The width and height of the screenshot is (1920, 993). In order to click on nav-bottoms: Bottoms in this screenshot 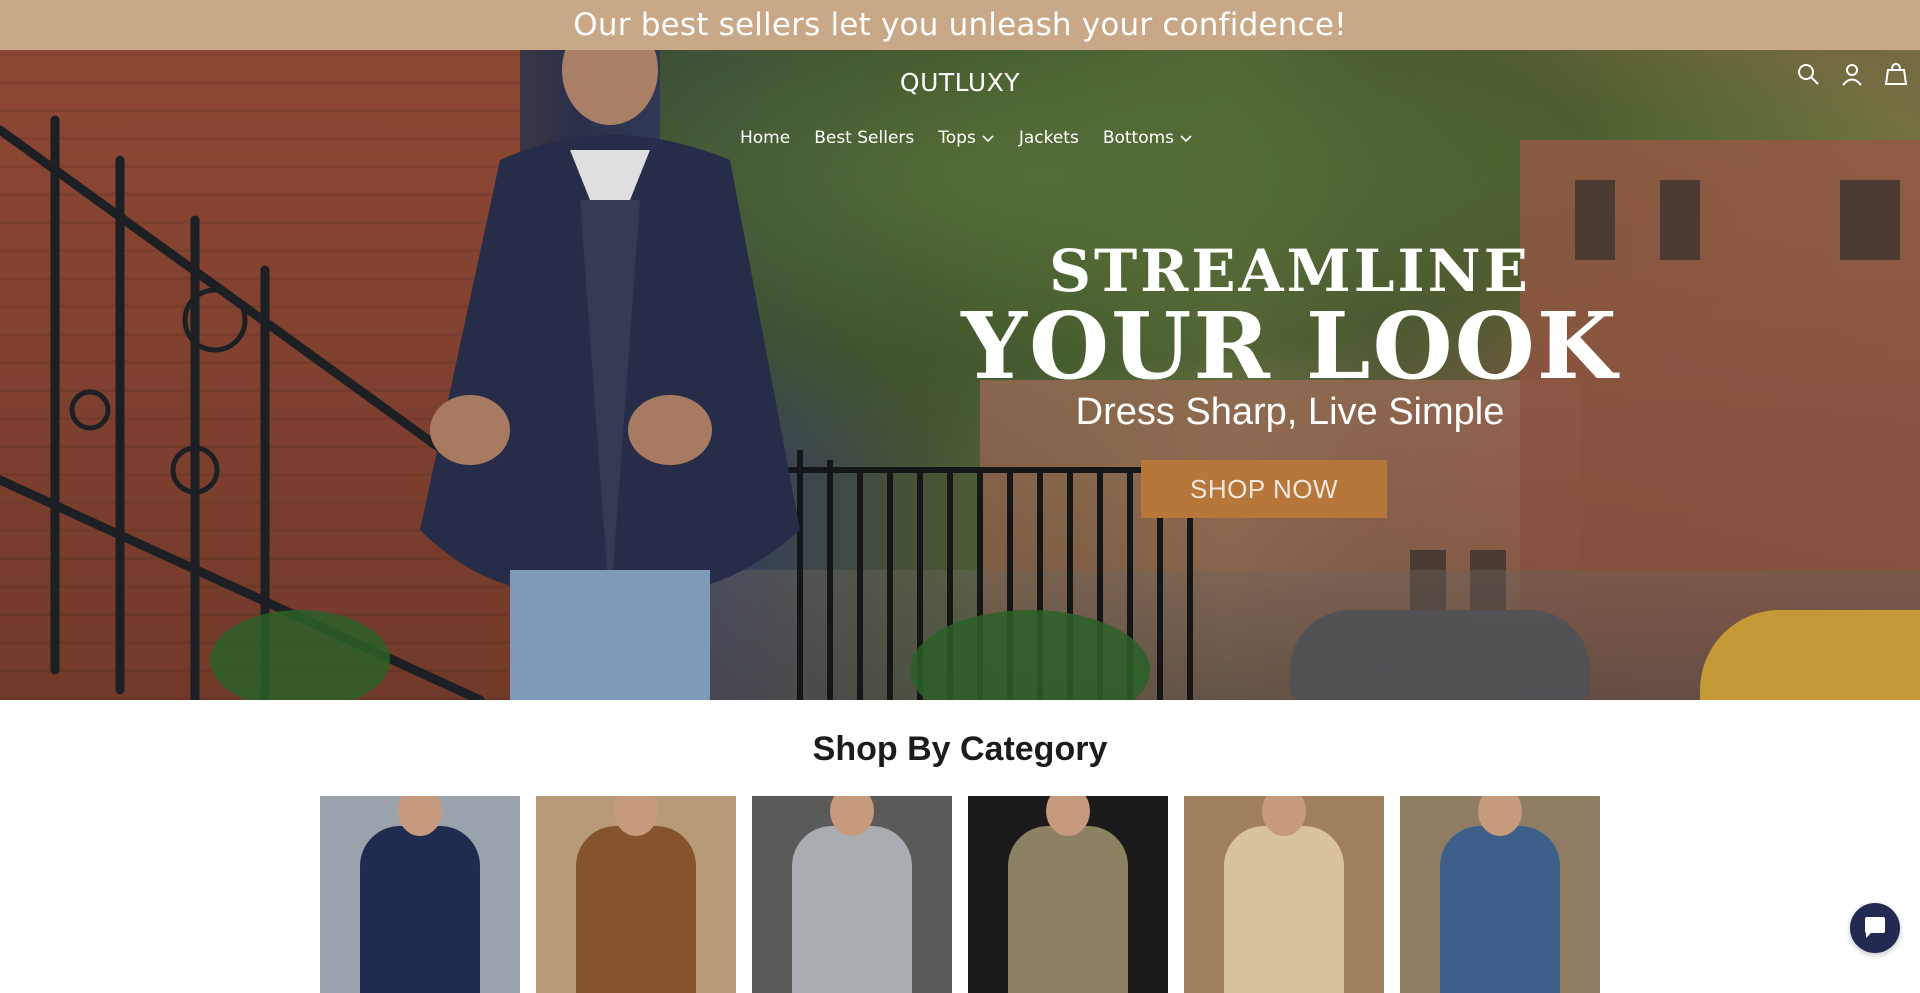, I will do `click(1148, 138)`.